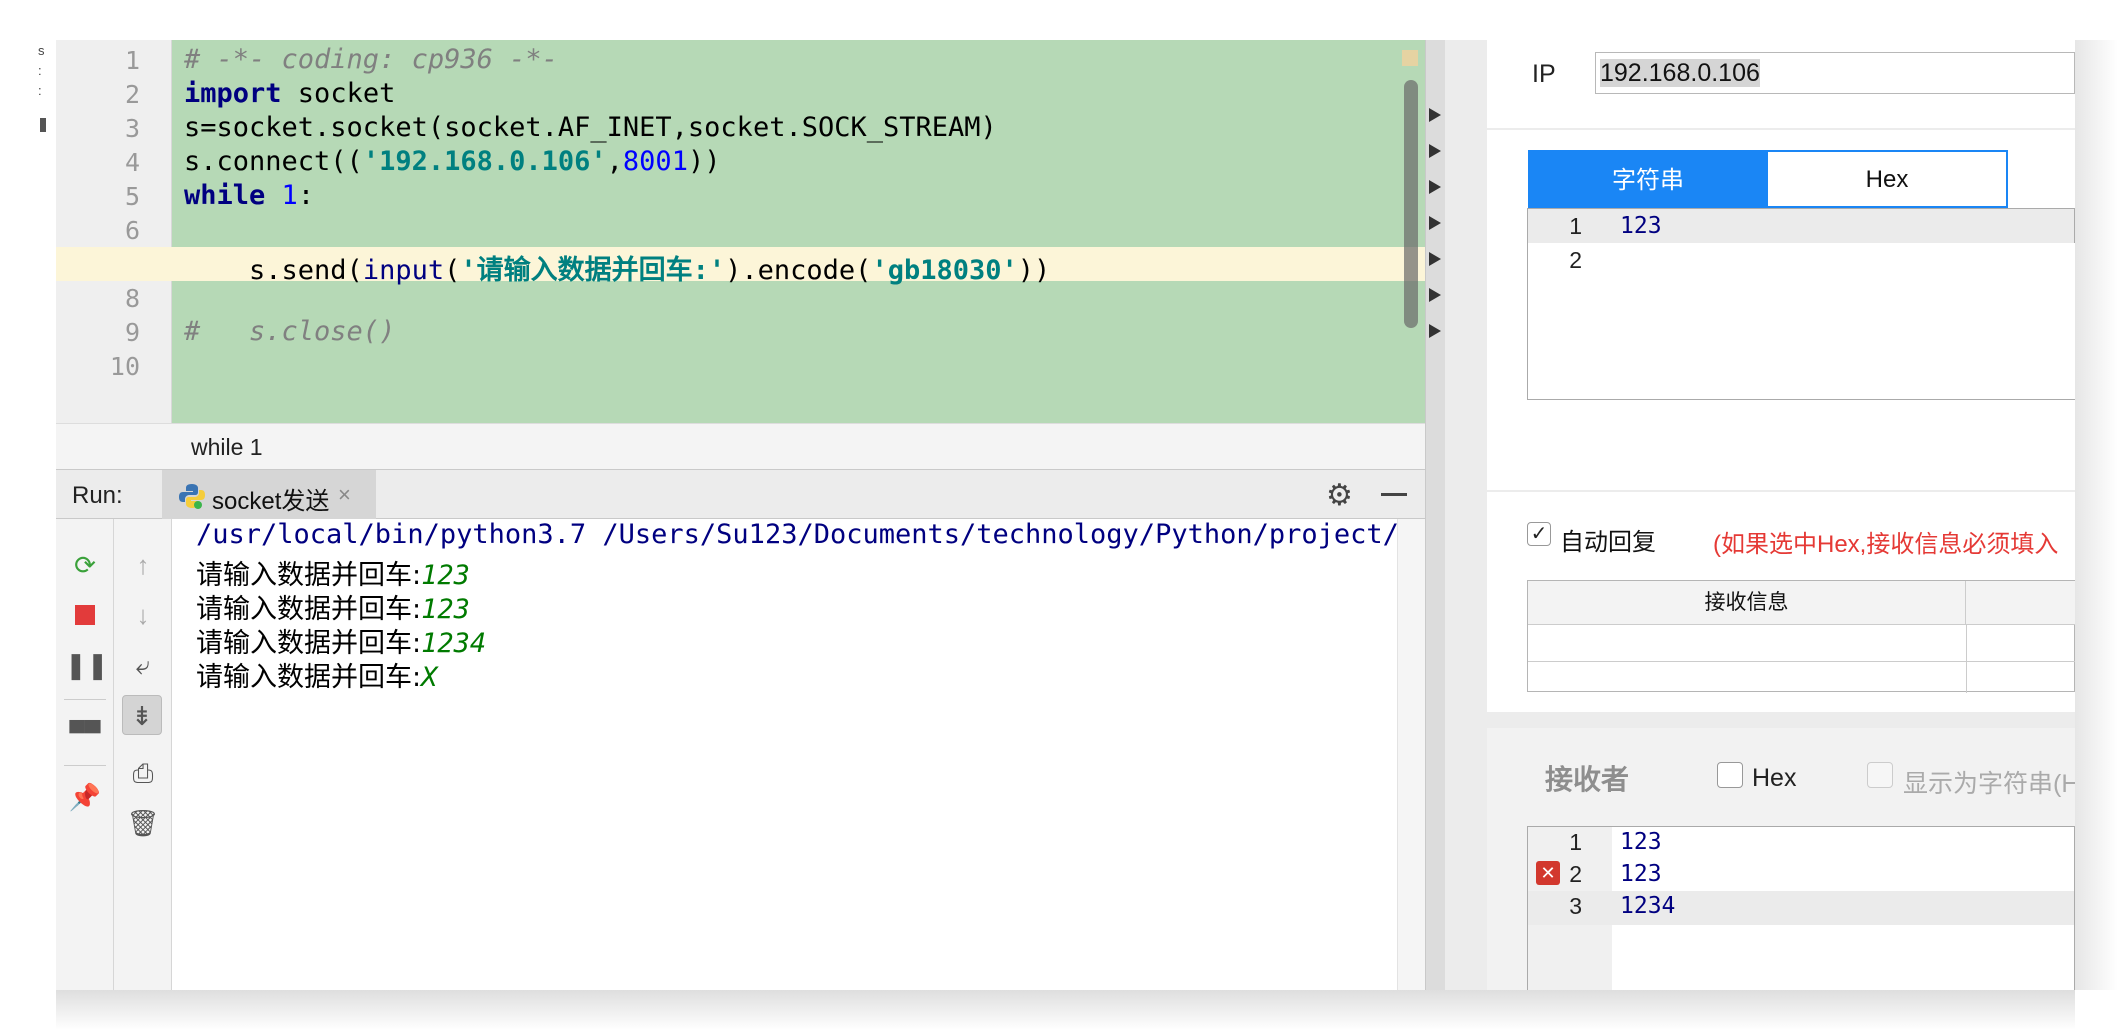  What do you see at coordinates (132, 332) in the screenshot?
I see `line-number: 9` at bounding box center [132, 332].